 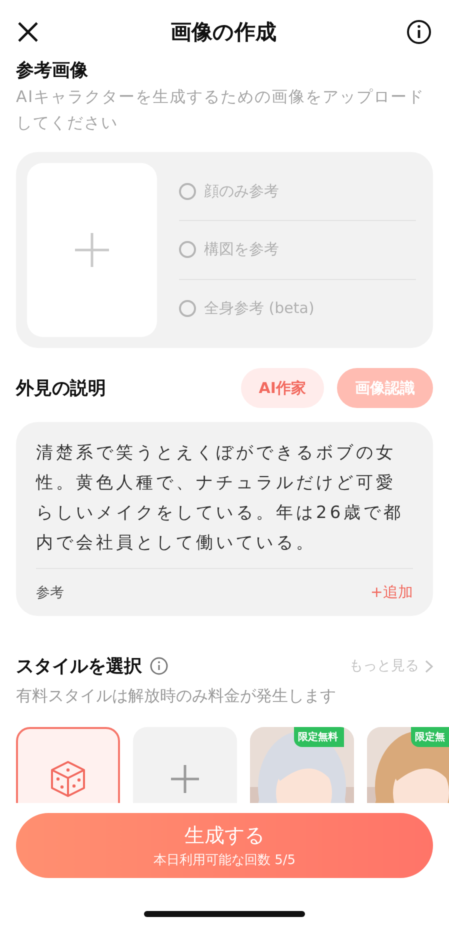 I want to click on generate-button: 生成する 本日利用可能な回数 5/5, so click(x=224, y=845).